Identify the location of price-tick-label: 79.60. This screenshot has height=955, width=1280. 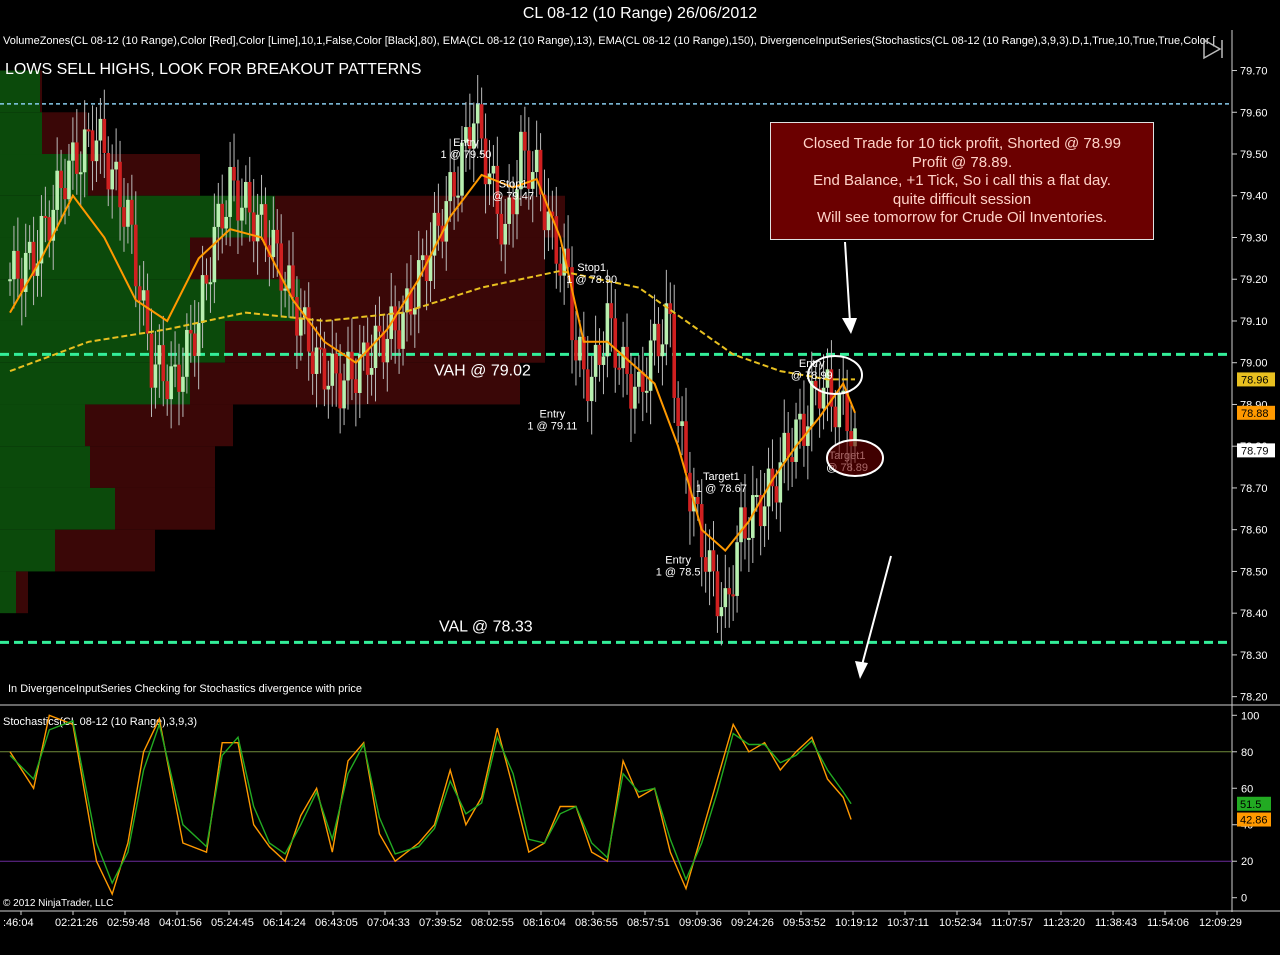
(1254, 113).